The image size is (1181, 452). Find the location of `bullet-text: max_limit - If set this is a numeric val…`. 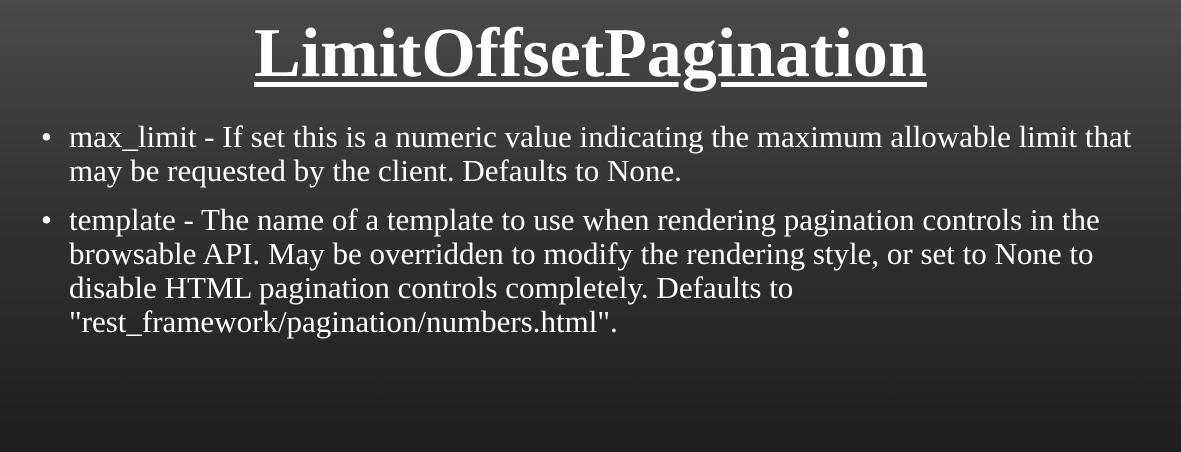

bullet-text: max_limit - If set this is a numeric val… is located at coordinates (600, 153).